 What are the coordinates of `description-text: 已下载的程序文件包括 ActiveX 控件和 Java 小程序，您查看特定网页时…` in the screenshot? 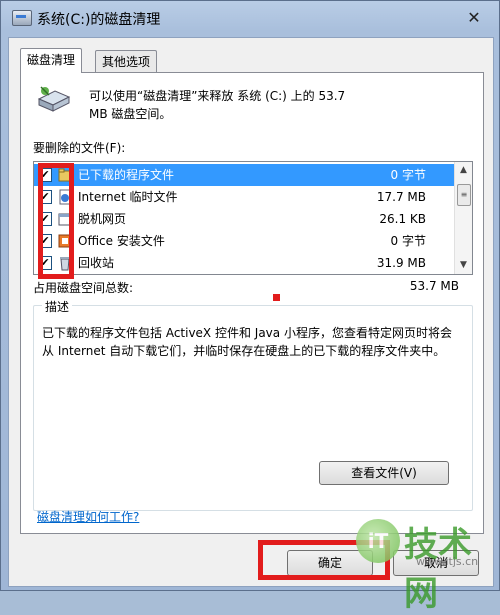 It's located at (247, 342).